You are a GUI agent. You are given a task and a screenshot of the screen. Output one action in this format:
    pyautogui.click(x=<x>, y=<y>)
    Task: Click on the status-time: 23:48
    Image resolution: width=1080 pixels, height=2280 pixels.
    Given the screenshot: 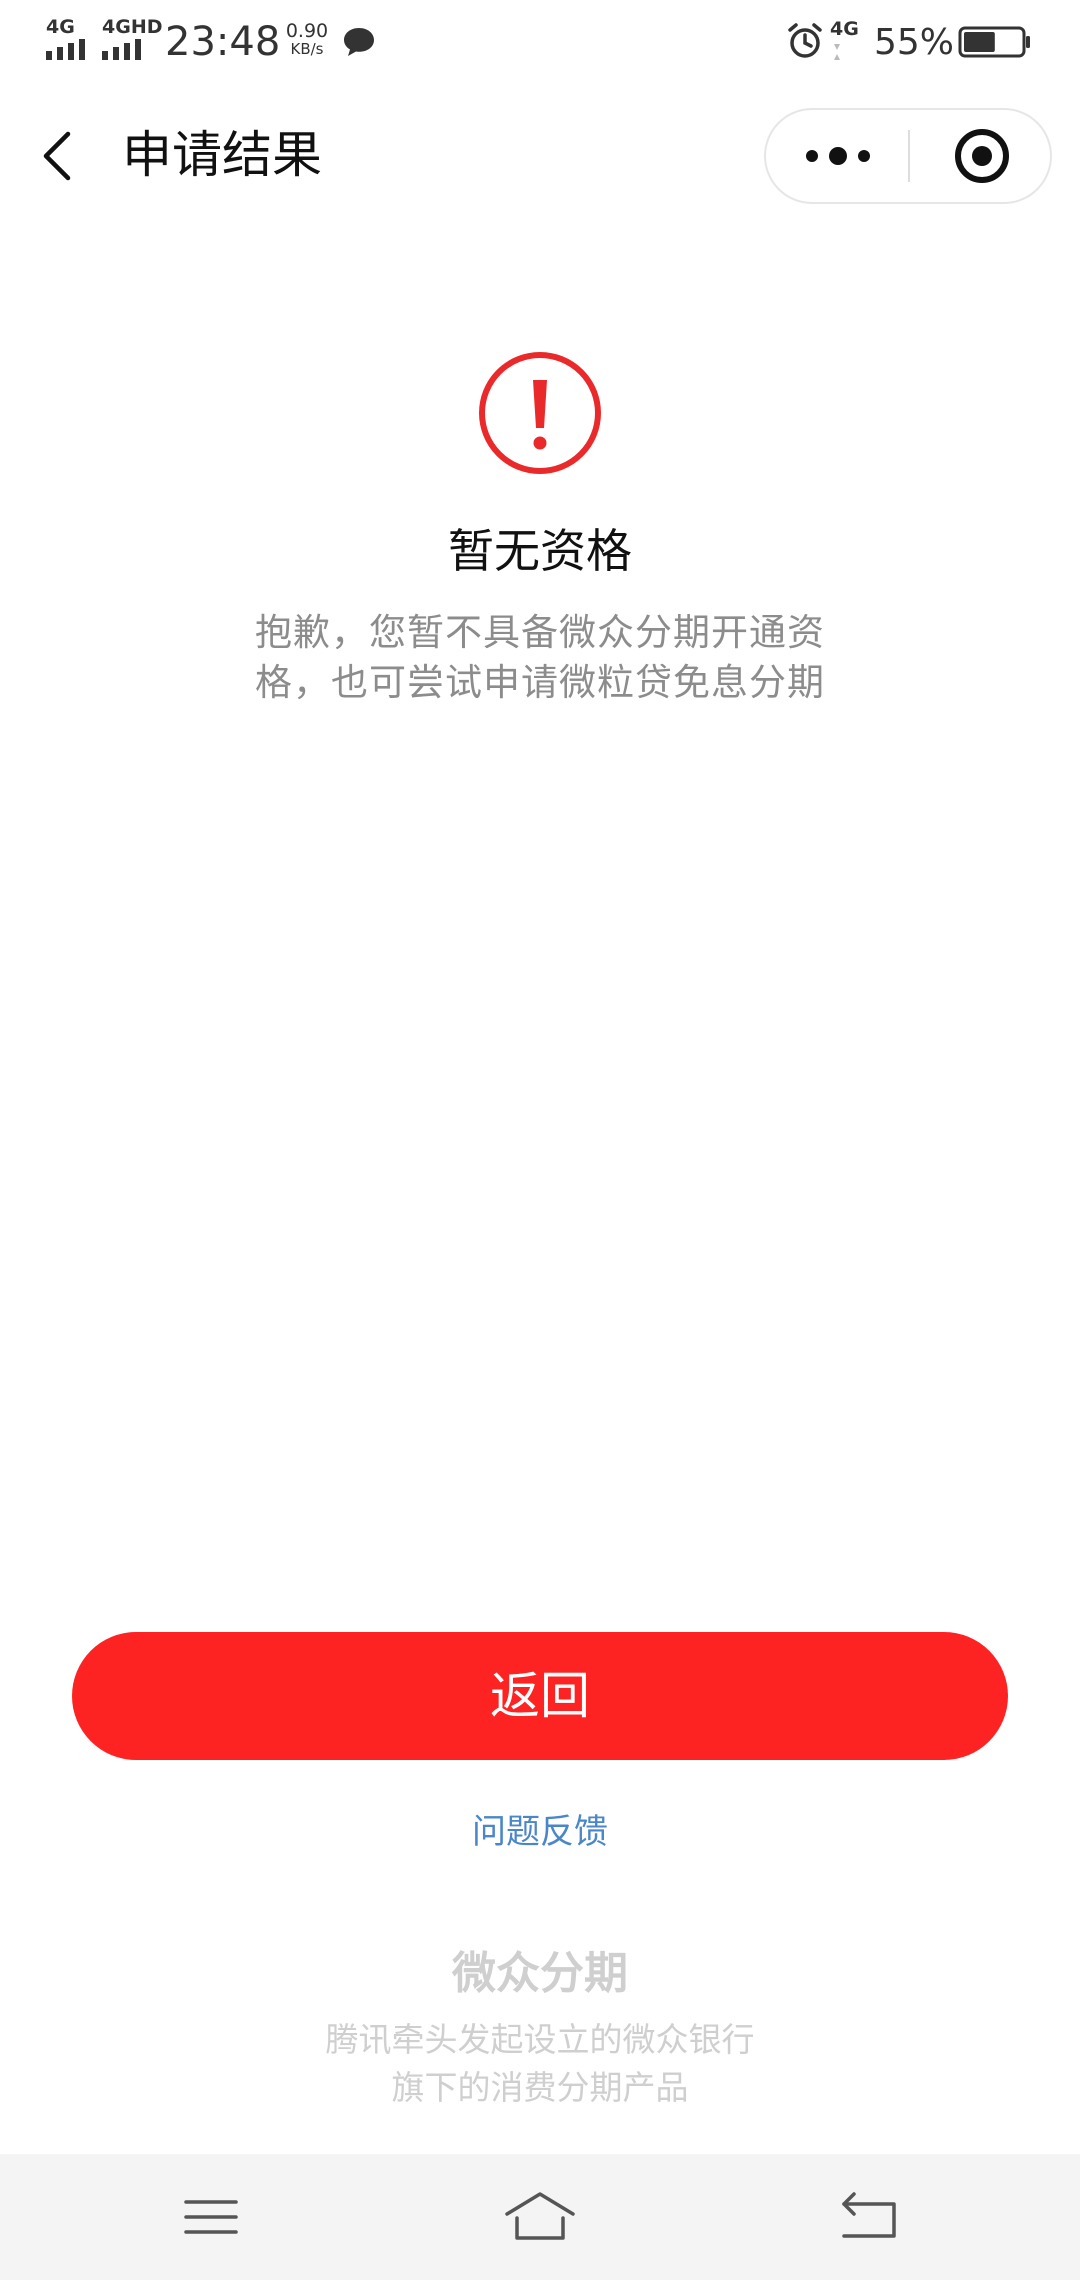 What is the action you would take?
    pyautogui.click(x=223, y=42)
    